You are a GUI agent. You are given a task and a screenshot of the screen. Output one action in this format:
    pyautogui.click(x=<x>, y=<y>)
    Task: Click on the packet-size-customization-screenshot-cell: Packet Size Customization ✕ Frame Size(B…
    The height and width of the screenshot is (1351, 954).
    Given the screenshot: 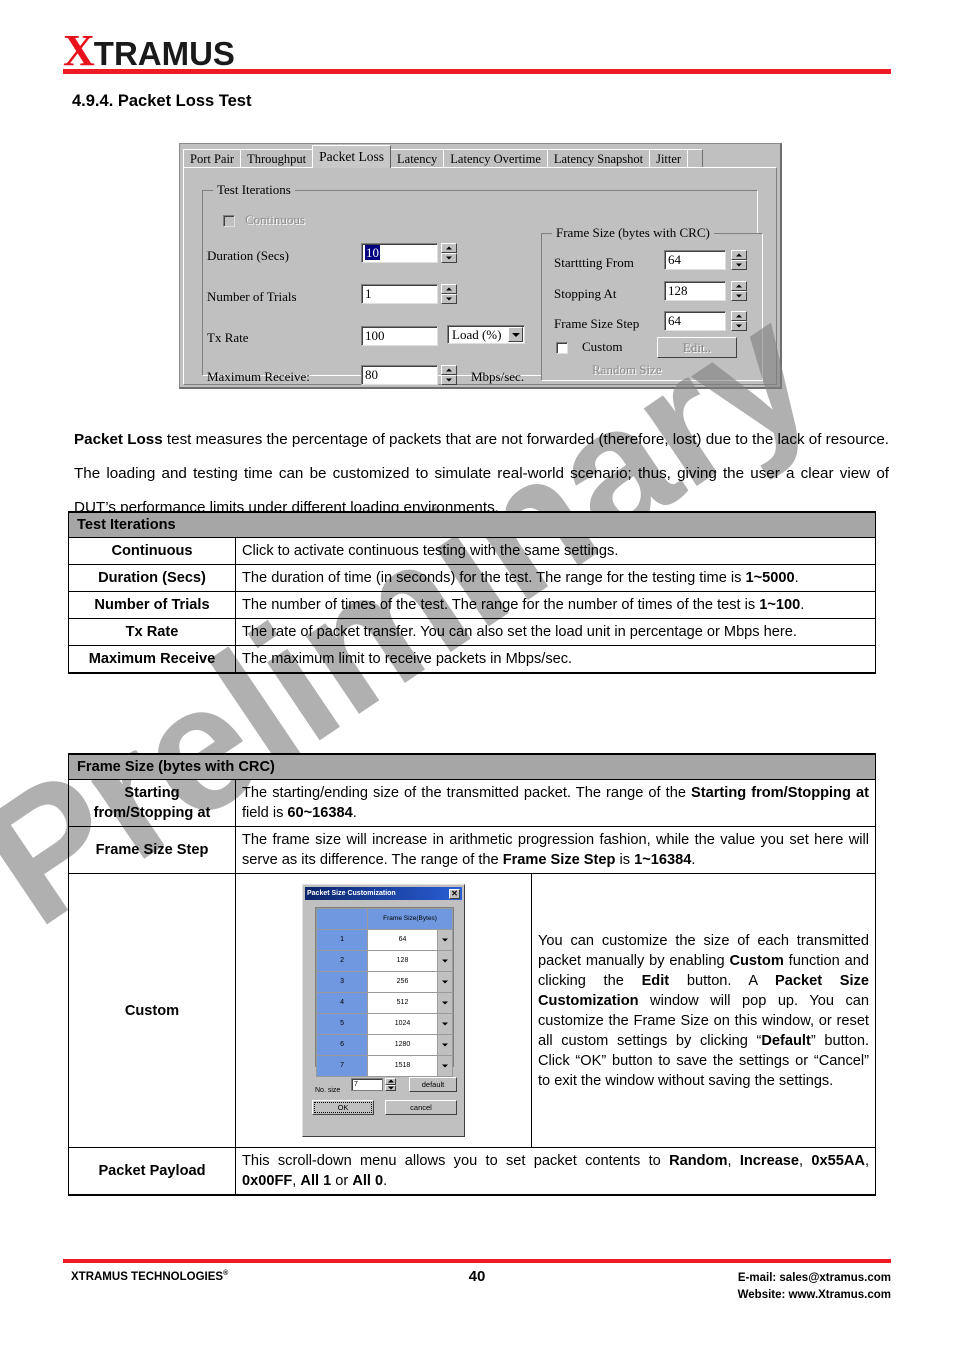 What is the action you would take?
    pyautogui.click(x=383, y=1010)
    